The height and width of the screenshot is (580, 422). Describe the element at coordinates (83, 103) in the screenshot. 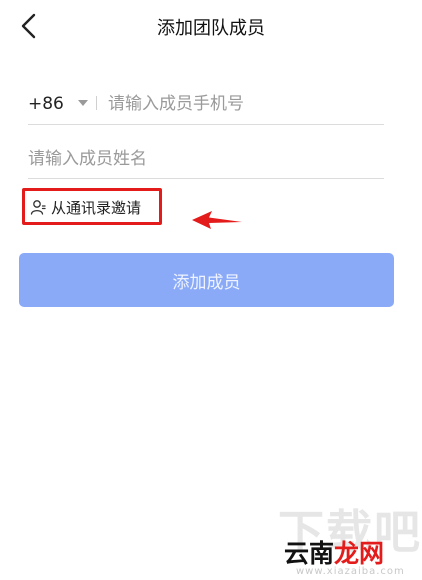

I see `caret-down-icon` at that location.